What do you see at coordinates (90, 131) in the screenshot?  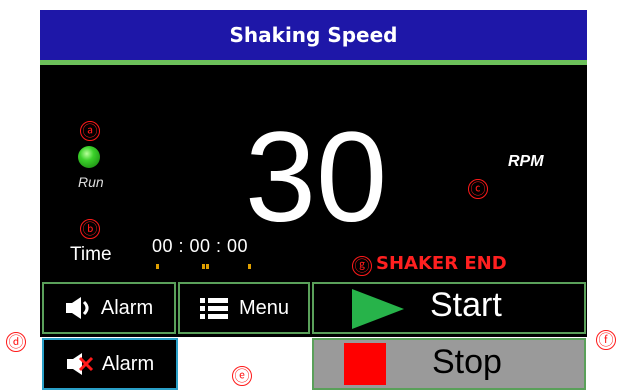 I see `marker-a: ⓐ` at bounding box center [90, 131].